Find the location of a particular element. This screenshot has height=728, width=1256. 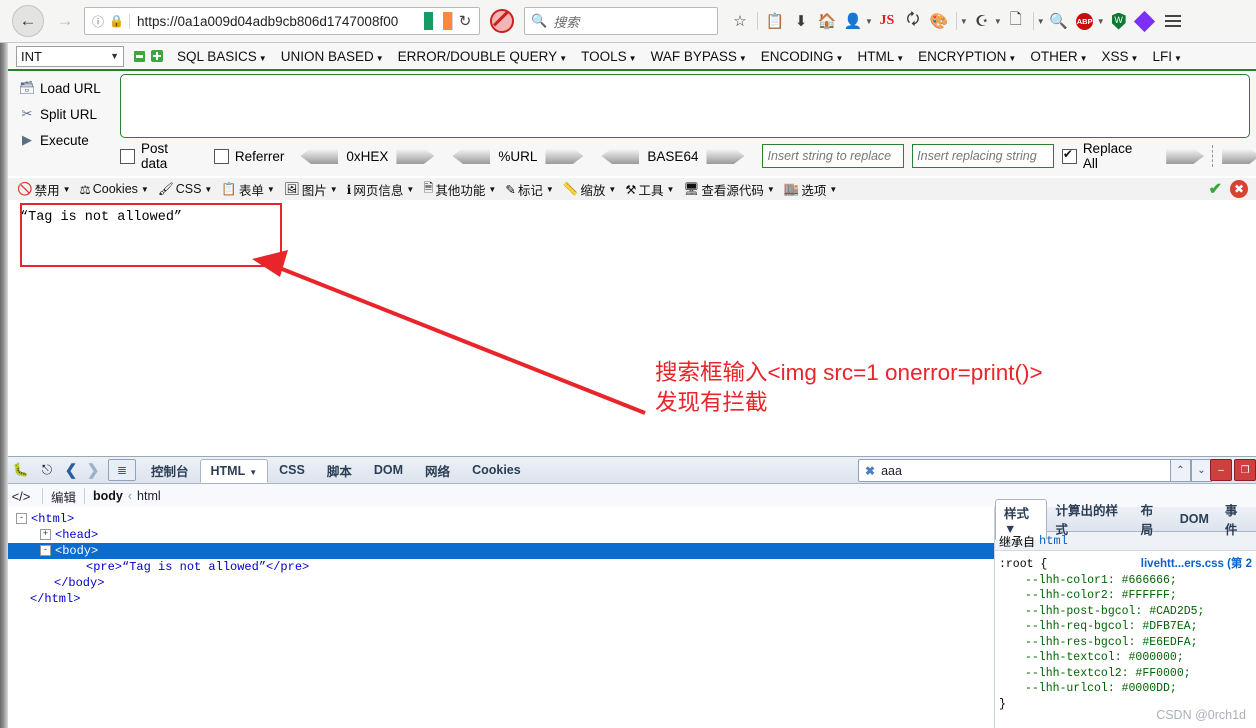

add-button is located at coordinates (157, 56).